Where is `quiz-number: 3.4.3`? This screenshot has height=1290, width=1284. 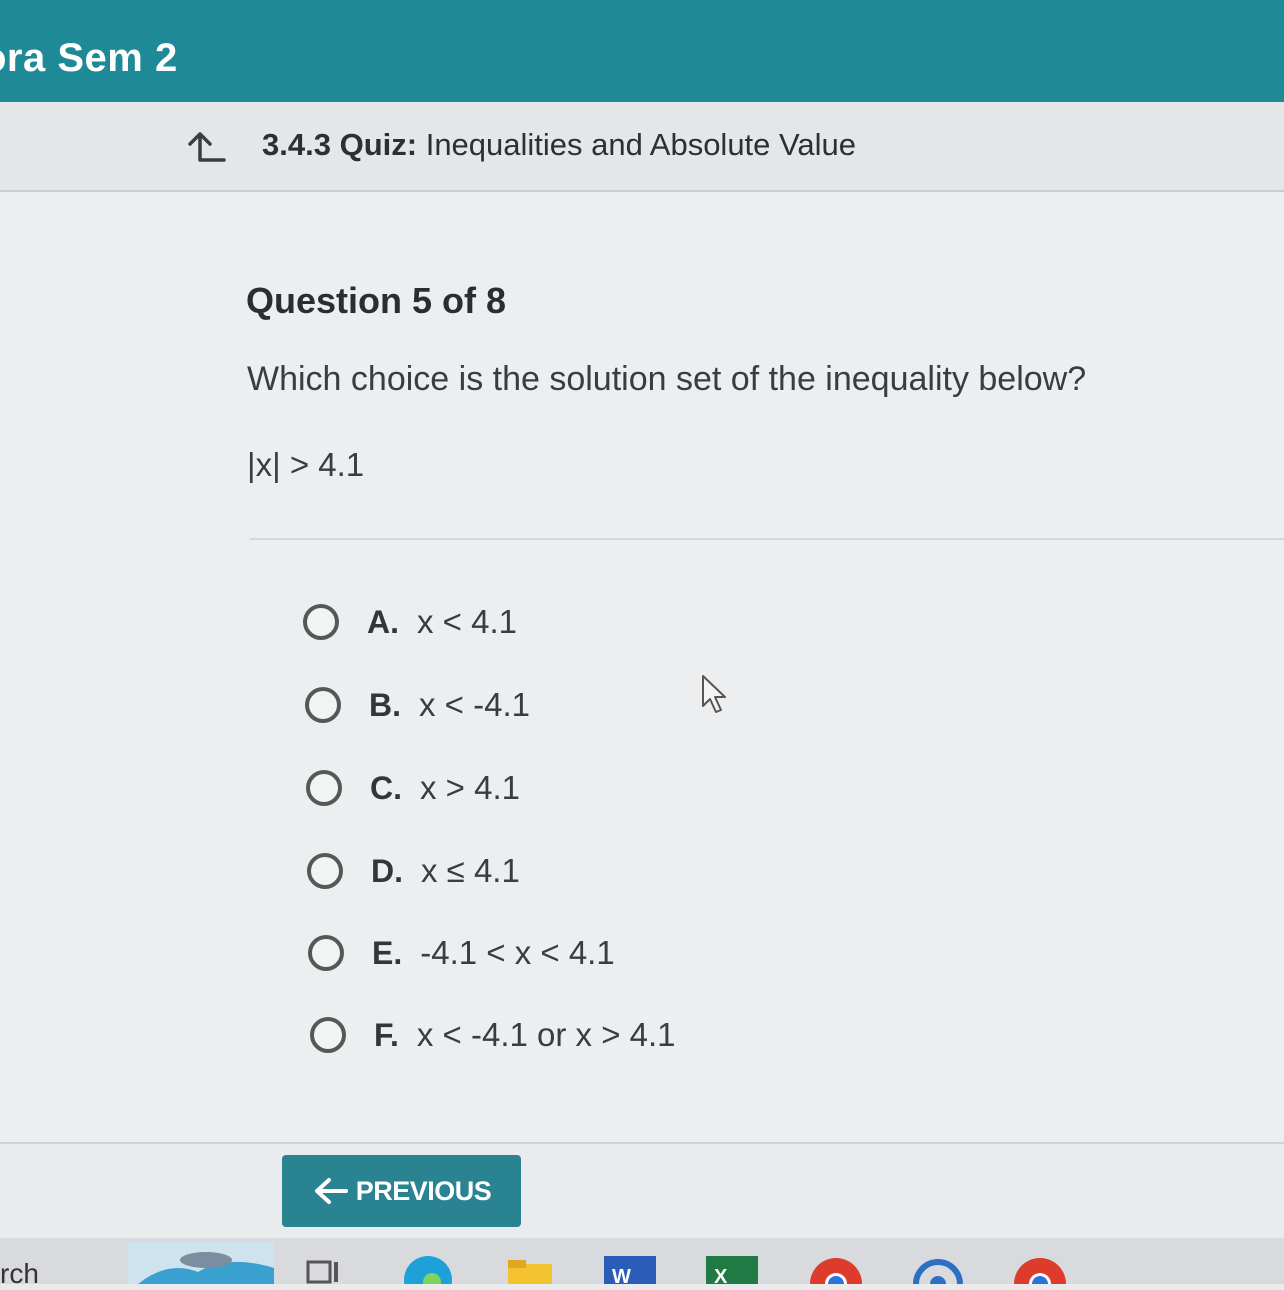
quiz-number: 3.4.3 is located at coordinates (296, 144).